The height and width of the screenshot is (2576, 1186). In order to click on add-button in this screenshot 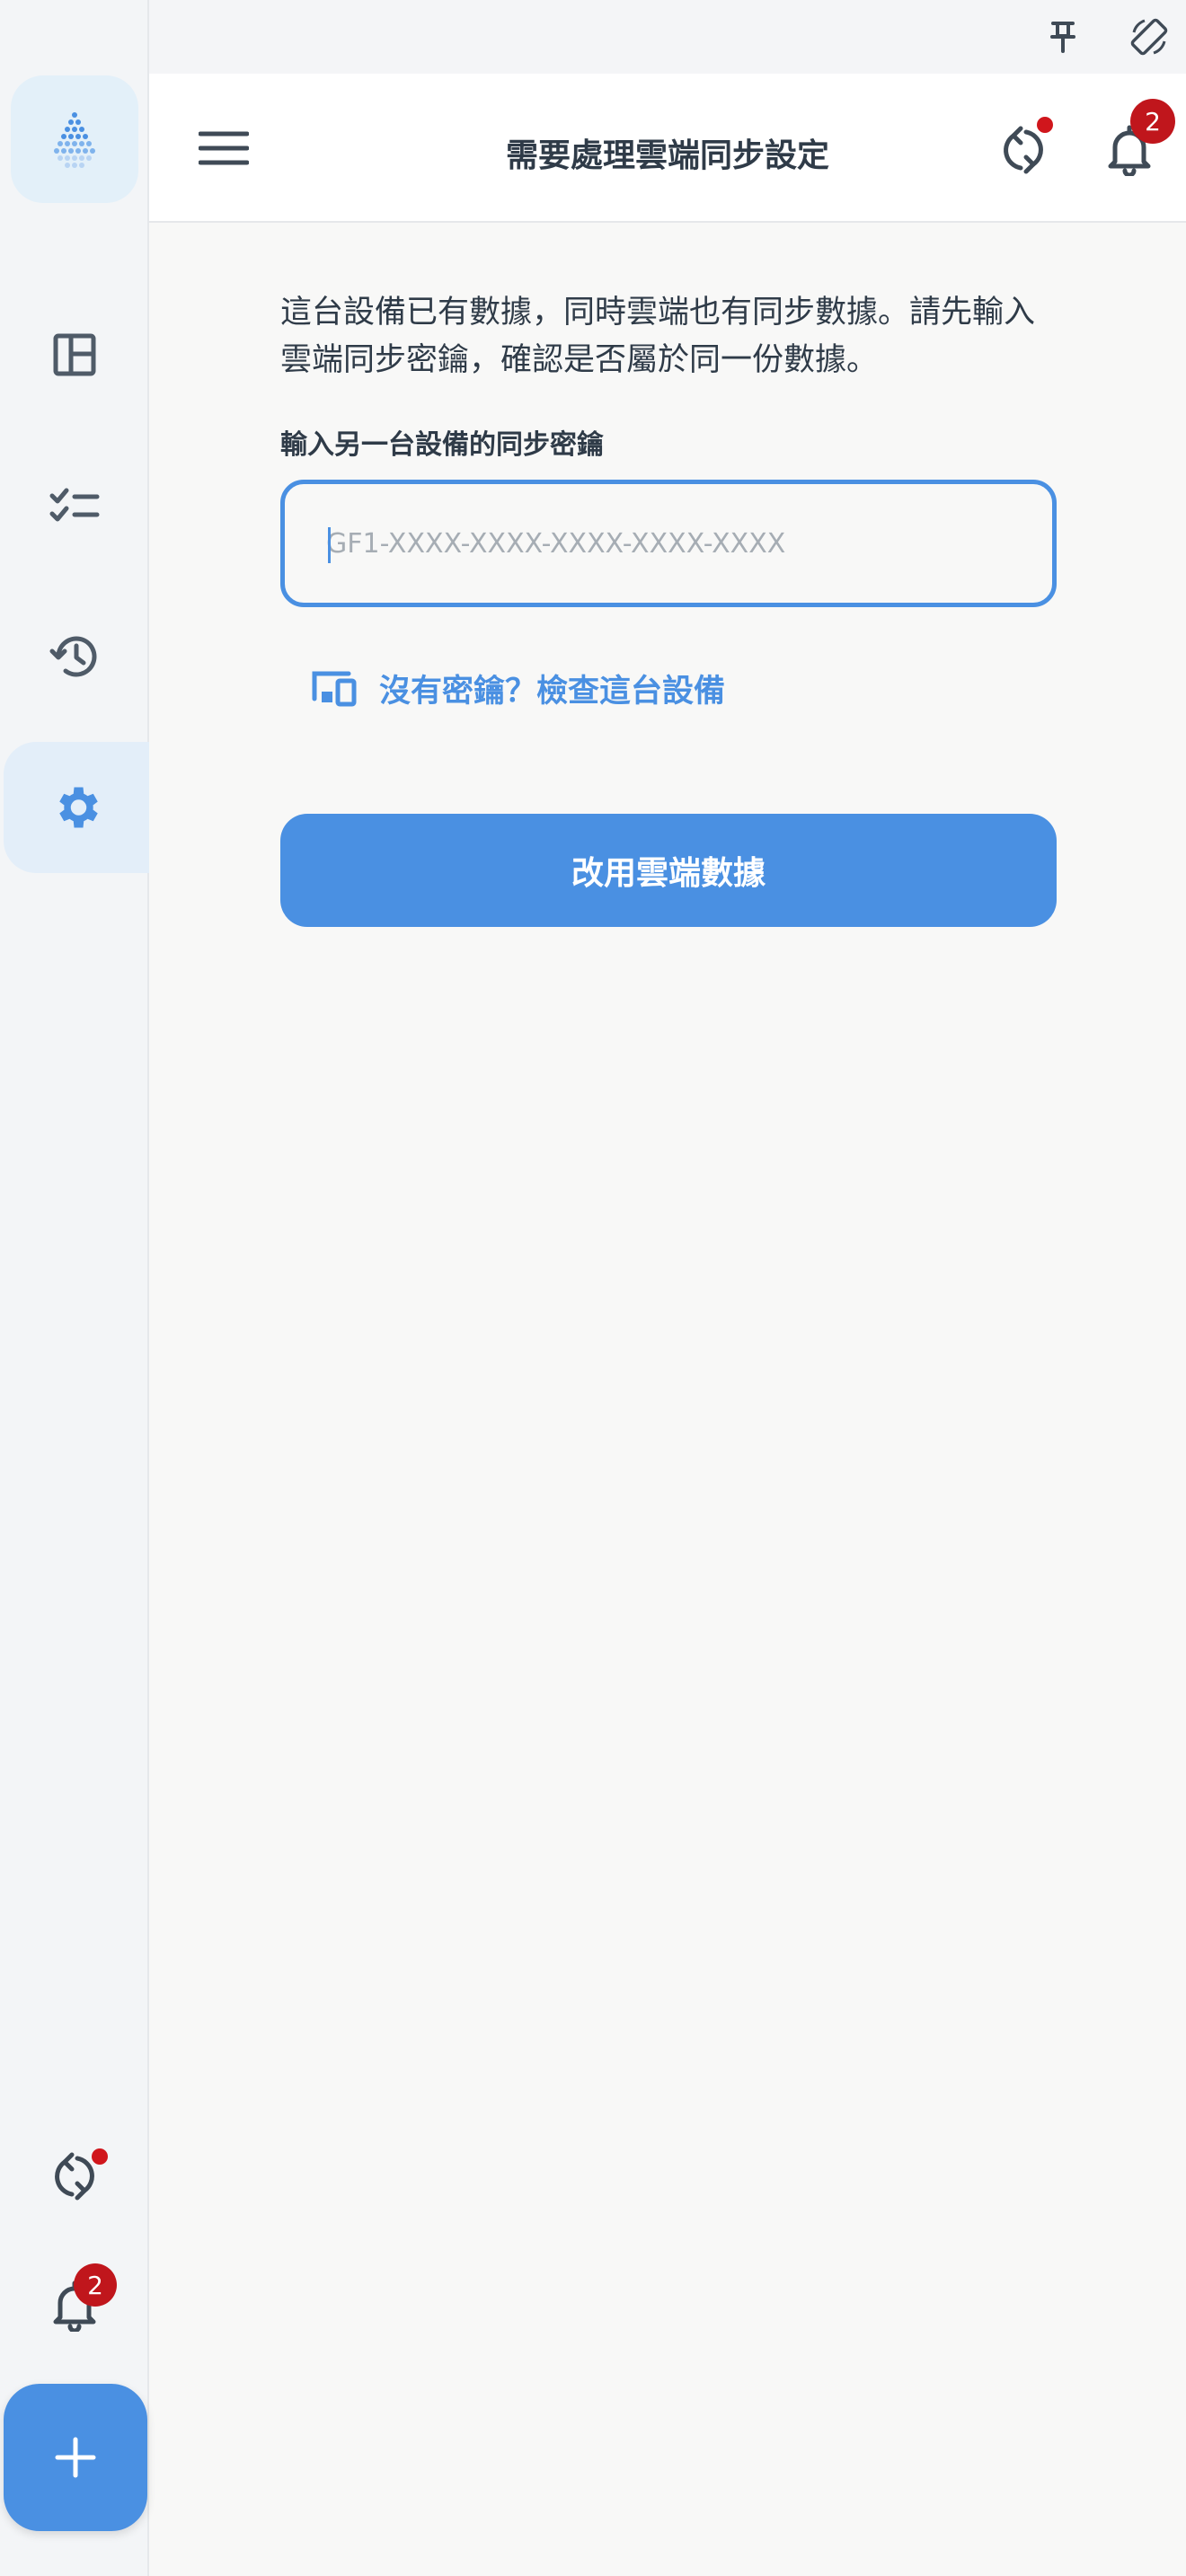, I will do `click(75, 2457)`.